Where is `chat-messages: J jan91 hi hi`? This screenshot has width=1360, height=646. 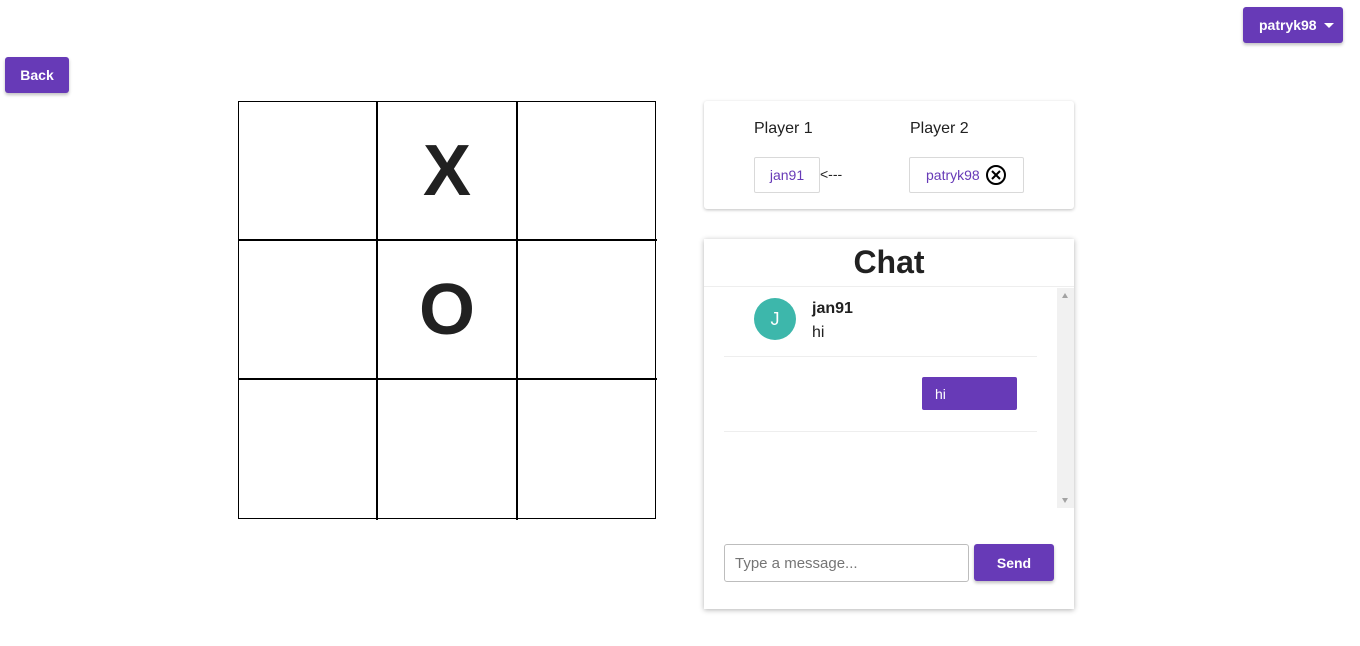 chat-messages: J jan91 hi hi is located at coordinates (880, 398).